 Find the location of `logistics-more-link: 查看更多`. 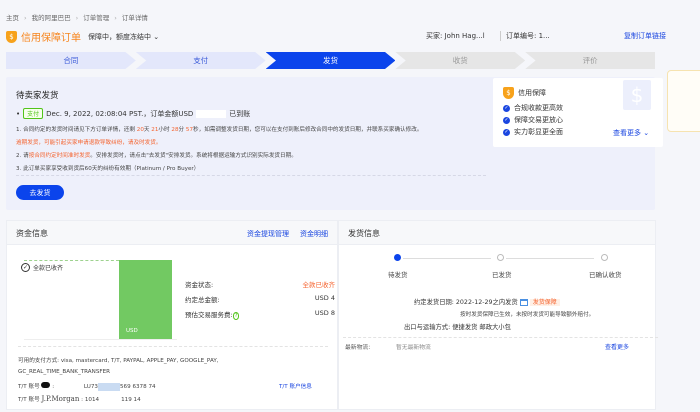

logistics-more-link: 查看更多 is located at coordinates (617, 346).